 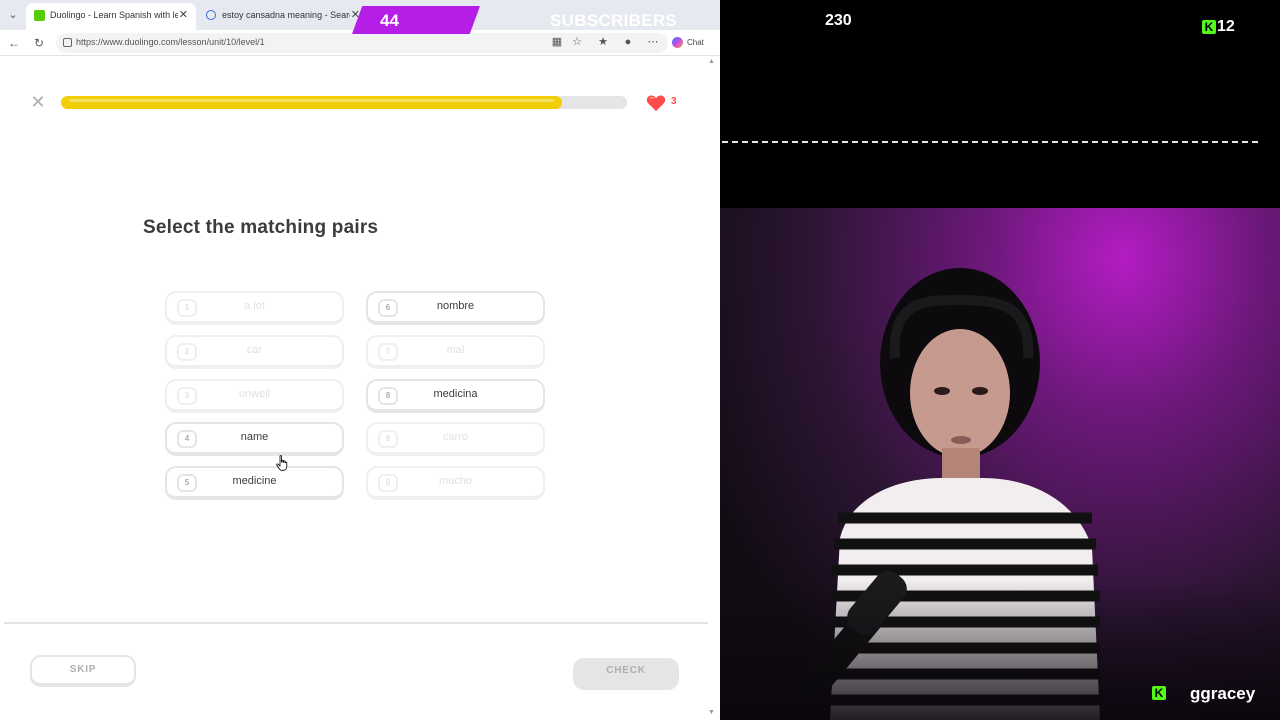 I want to click on match-tile-right-8: 8 medicina, so click(x=455, y=396).